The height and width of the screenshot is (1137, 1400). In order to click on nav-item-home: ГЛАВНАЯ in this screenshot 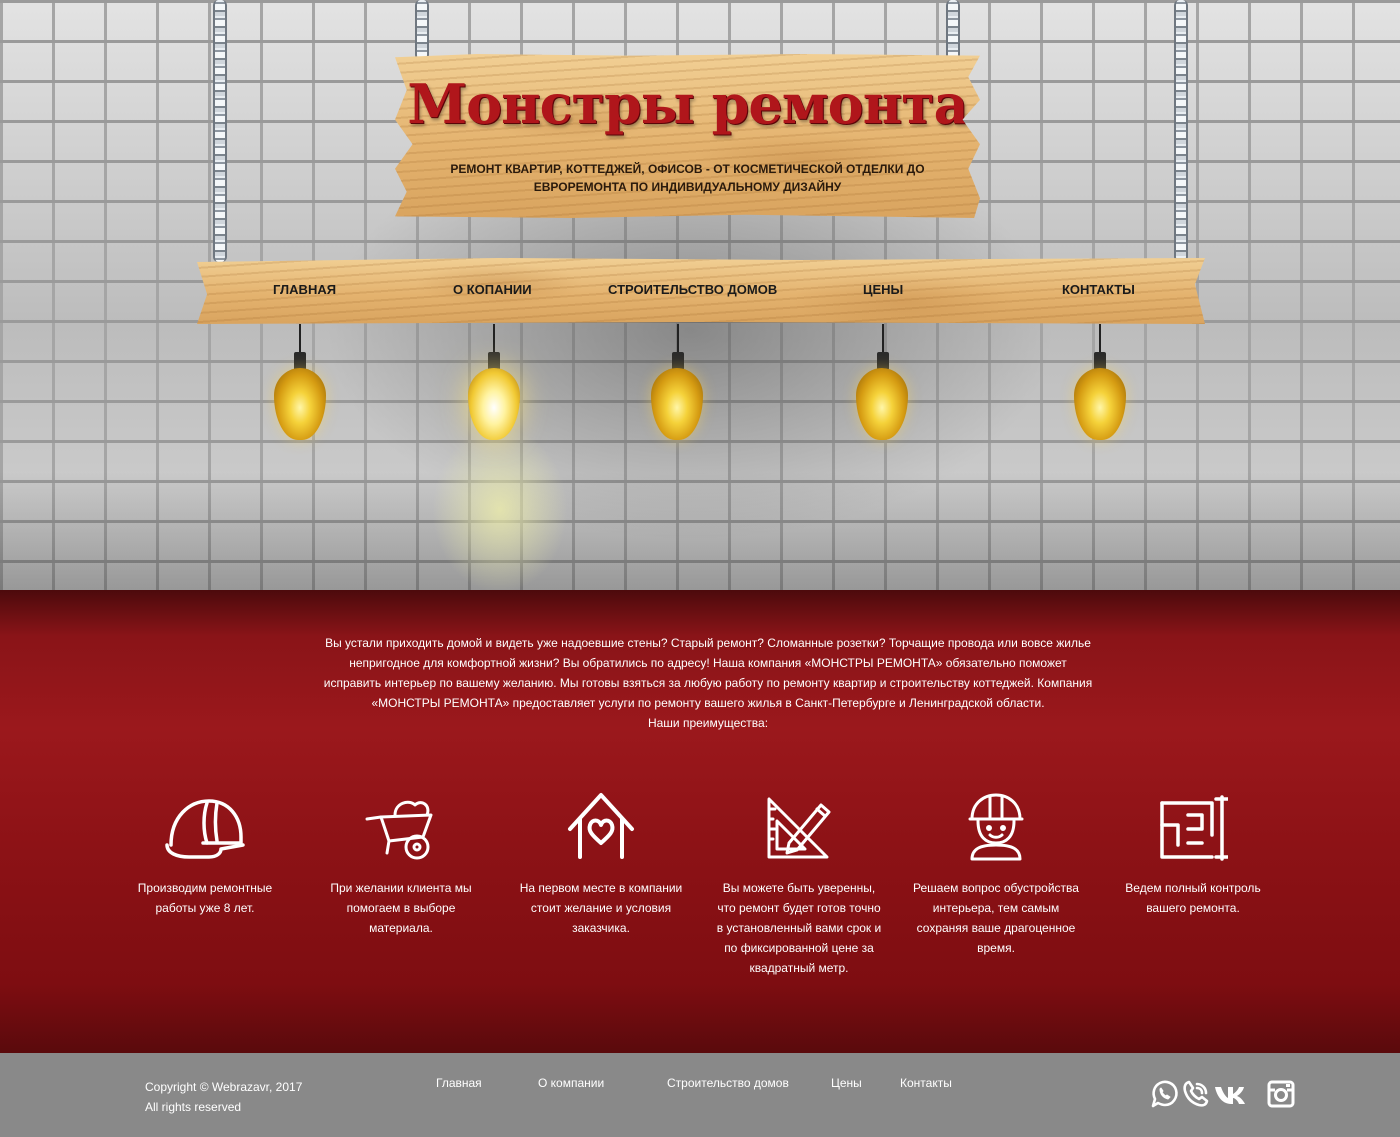, I will do `click(304, 289)`.